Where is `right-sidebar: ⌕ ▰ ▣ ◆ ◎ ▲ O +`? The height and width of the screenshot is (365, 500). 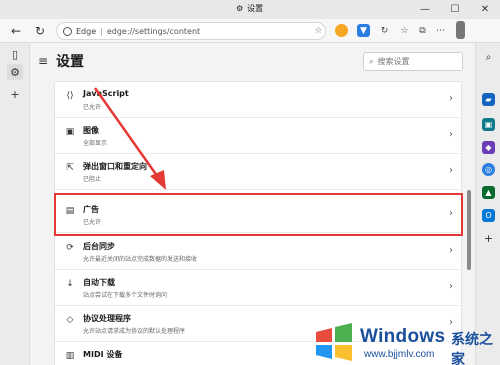 right-sidebar: ⌕ ▰ ▣ ◆ ◎ ▲ O + is located at coordinates (487, 204).